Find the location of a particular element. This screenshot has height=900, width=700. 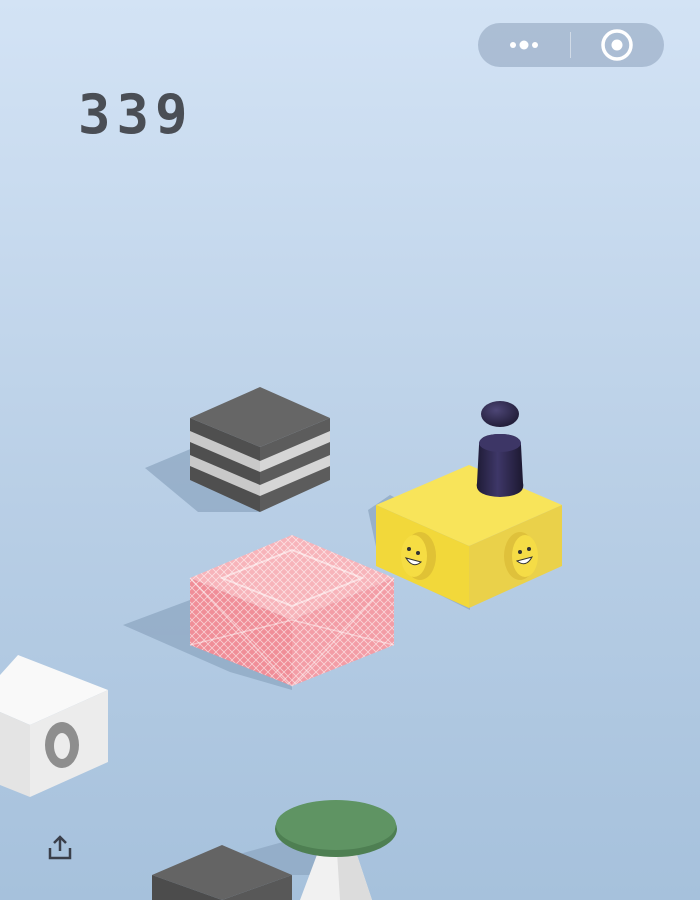

player-piece is located at coordinates (500, 449).